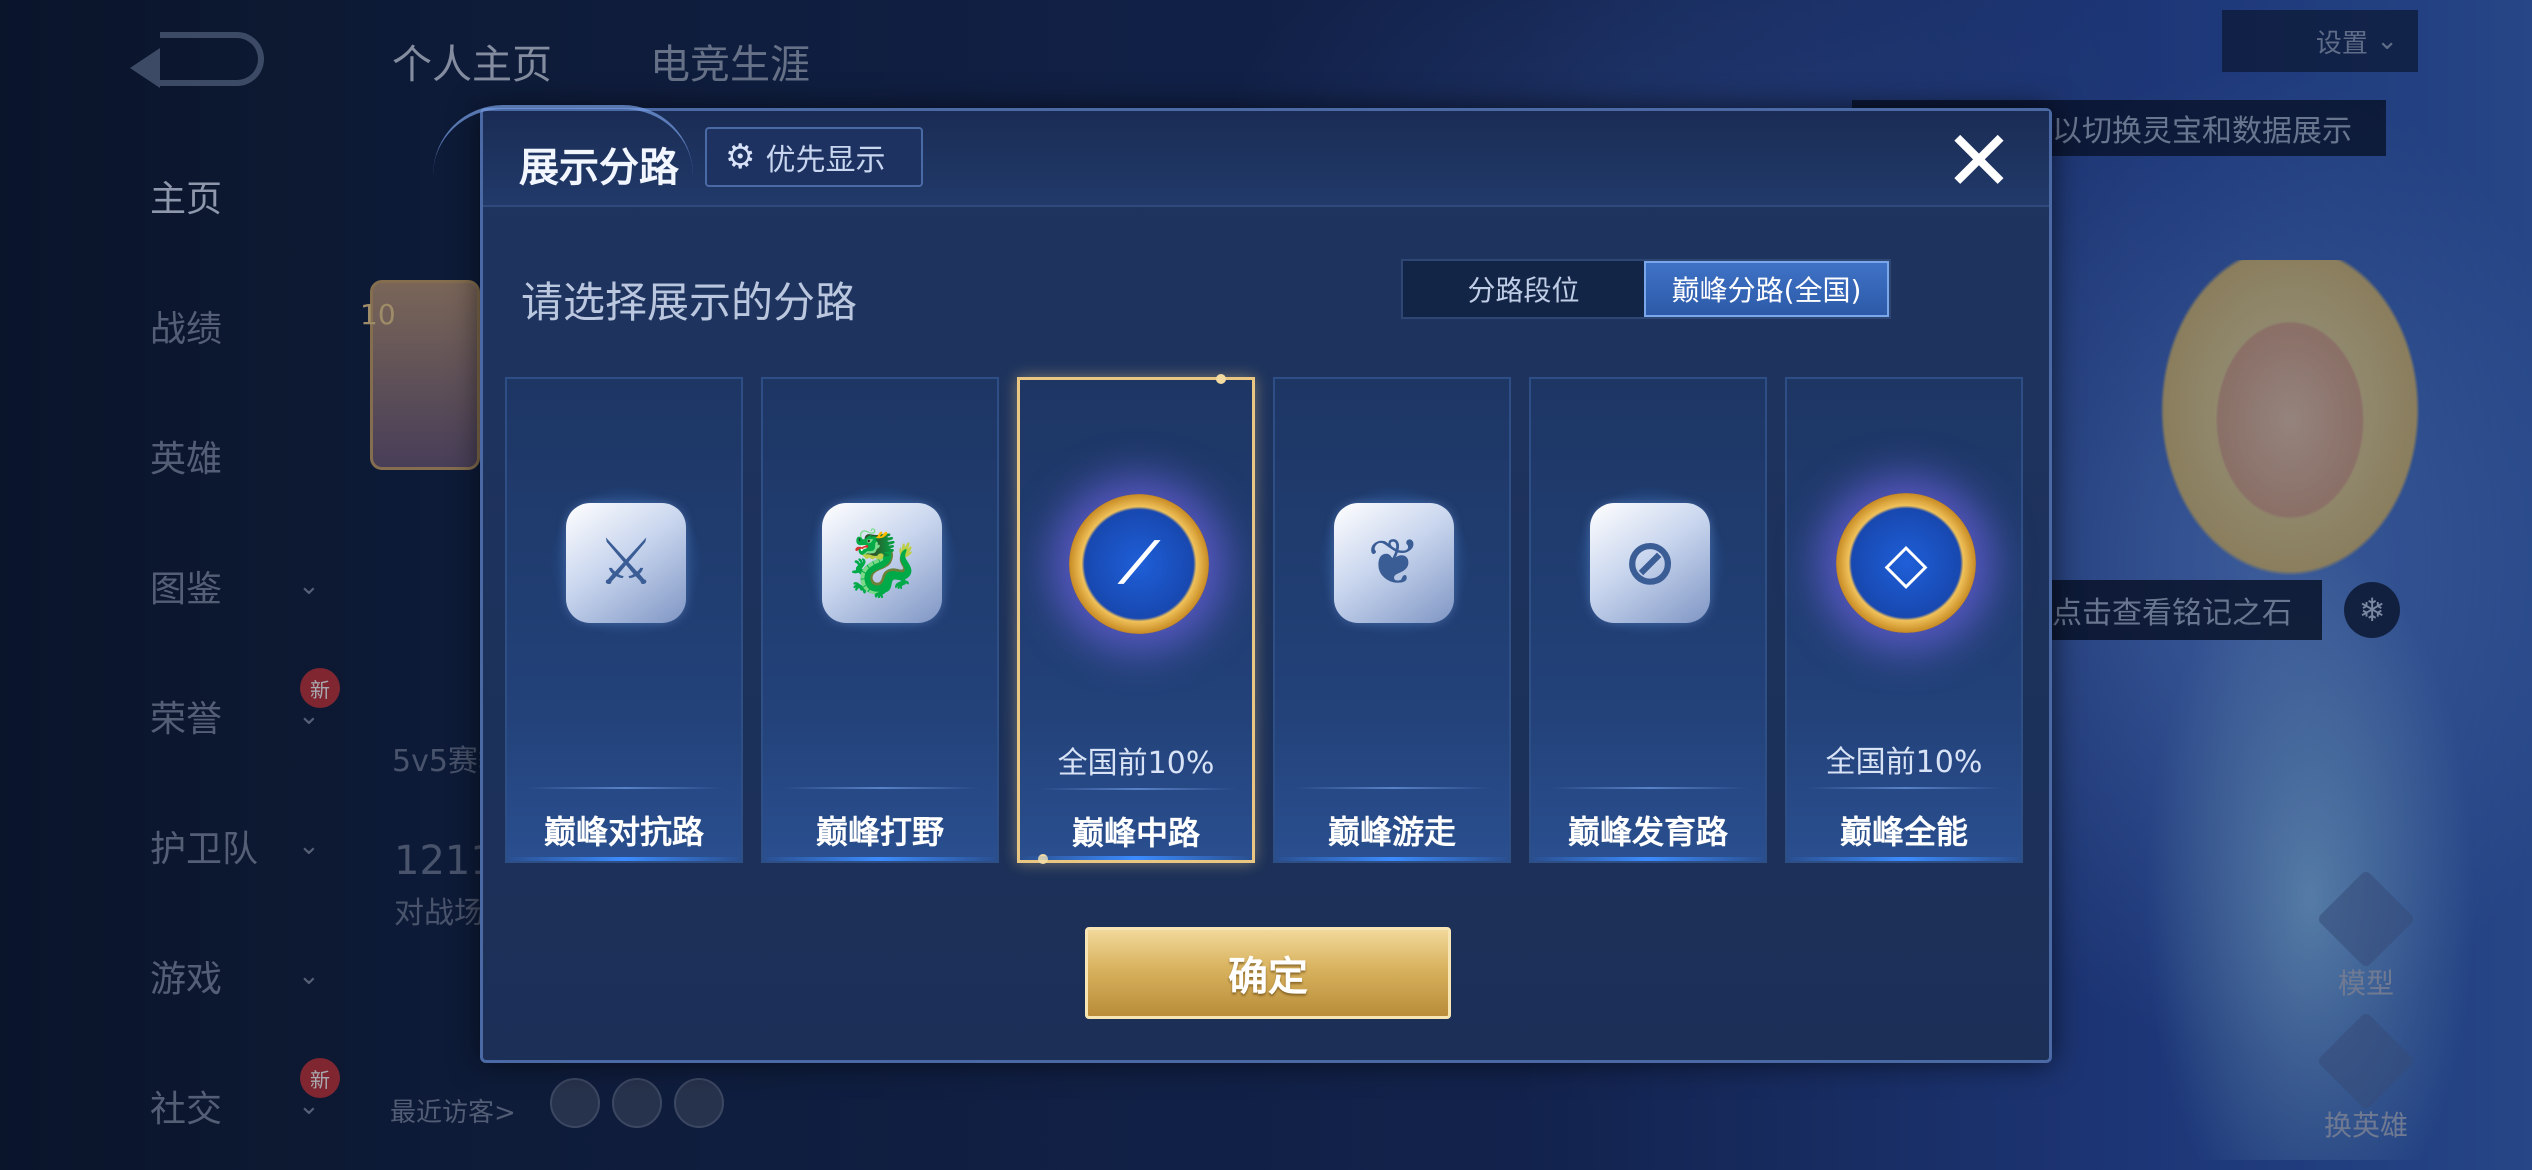  What do you see at coordinates (1135, 833) in the screenshot?
I see `lane-name: 巅峰中路` at bounding box center [1135, 833].